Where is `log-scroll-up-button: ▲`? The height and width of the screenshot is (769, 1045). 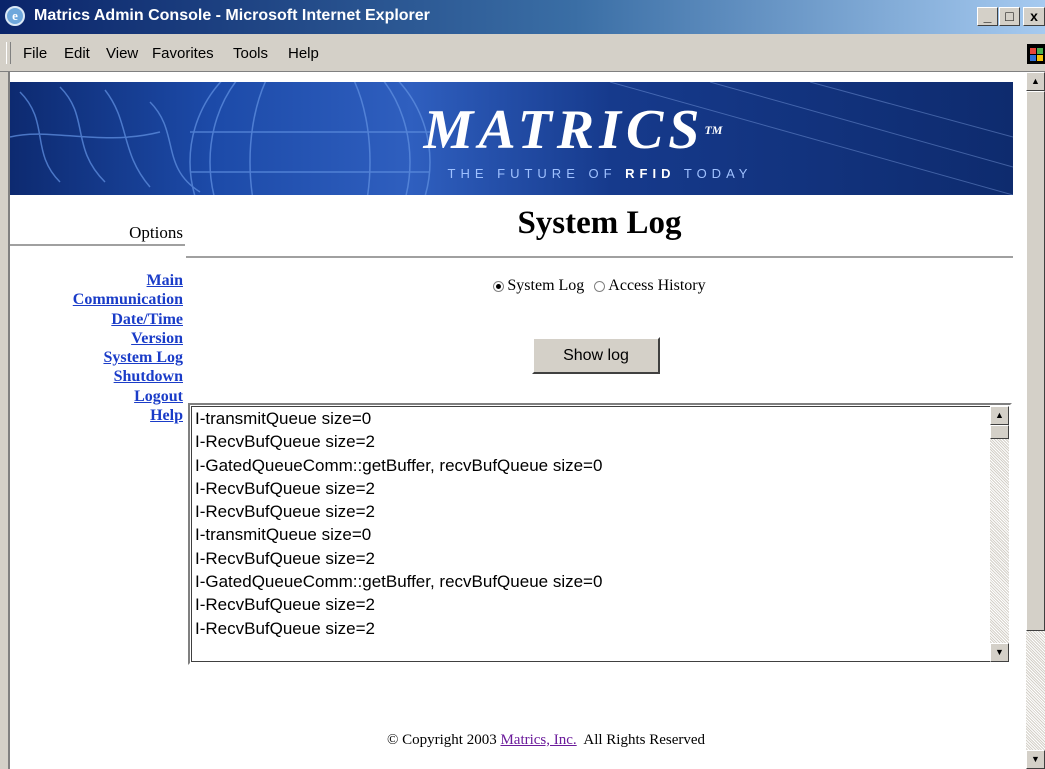
log-scroll-up-button: ▲ is located at coordinates (999, 415).